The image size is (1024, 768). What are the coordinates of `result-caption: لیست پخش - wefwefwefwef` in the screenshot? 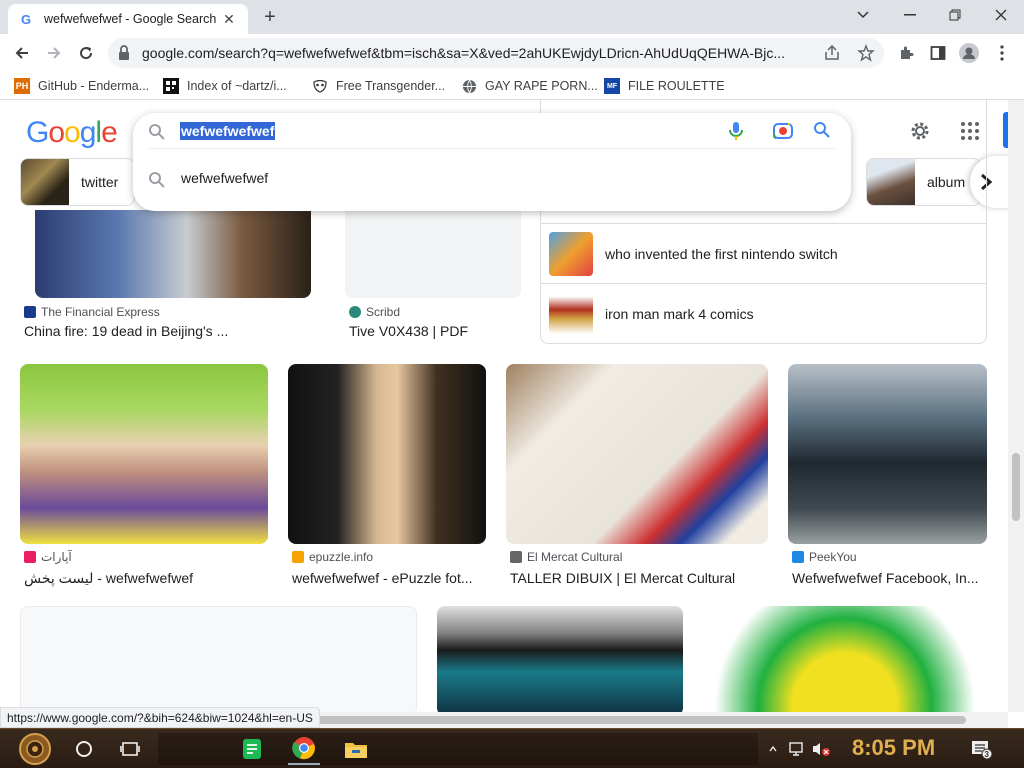 It's located at (146, 578).